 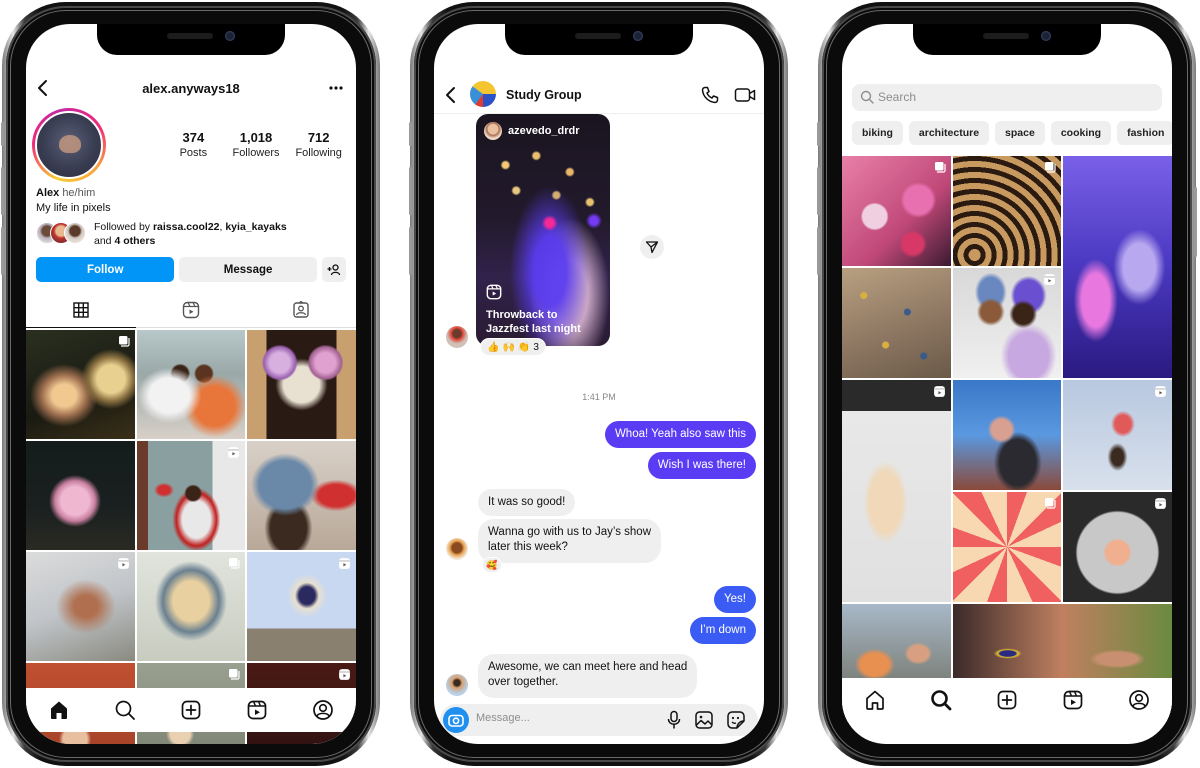 I want to click on reaction-emoji: 🙌, so click(x=508, y=347).